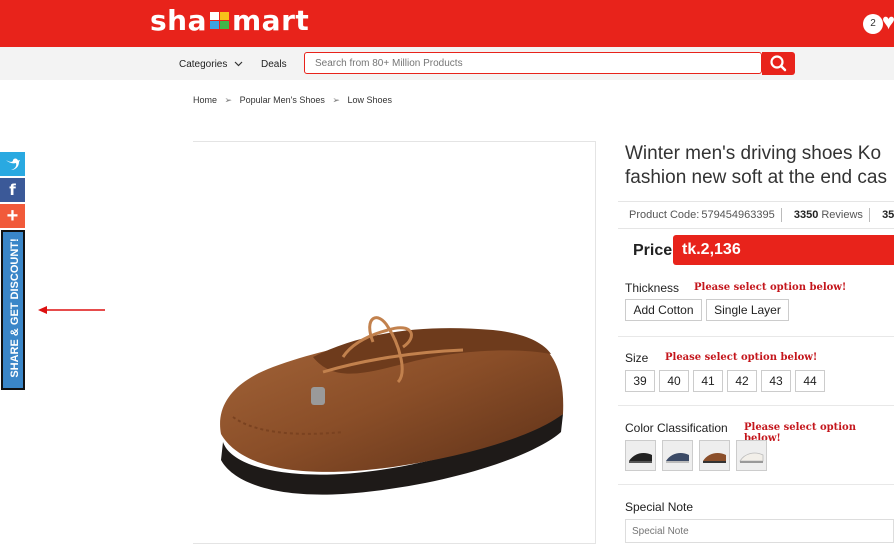 Image resolution: width=894 pixels, height=548 pixels. I want to click on size-option-42: 42, so click(742, 381).